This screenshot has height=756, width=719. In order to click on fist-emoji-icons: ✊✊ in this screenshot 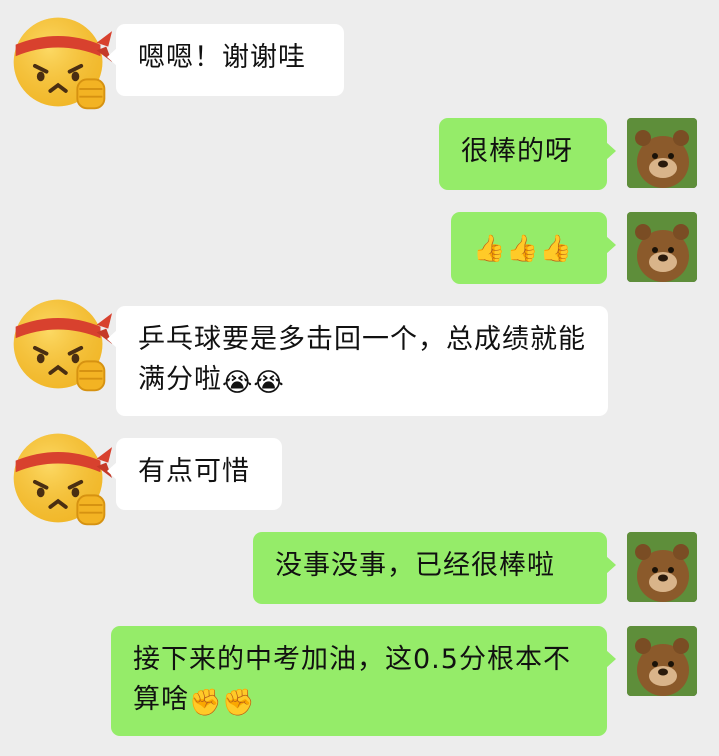, I will do `click(222, 703)`.